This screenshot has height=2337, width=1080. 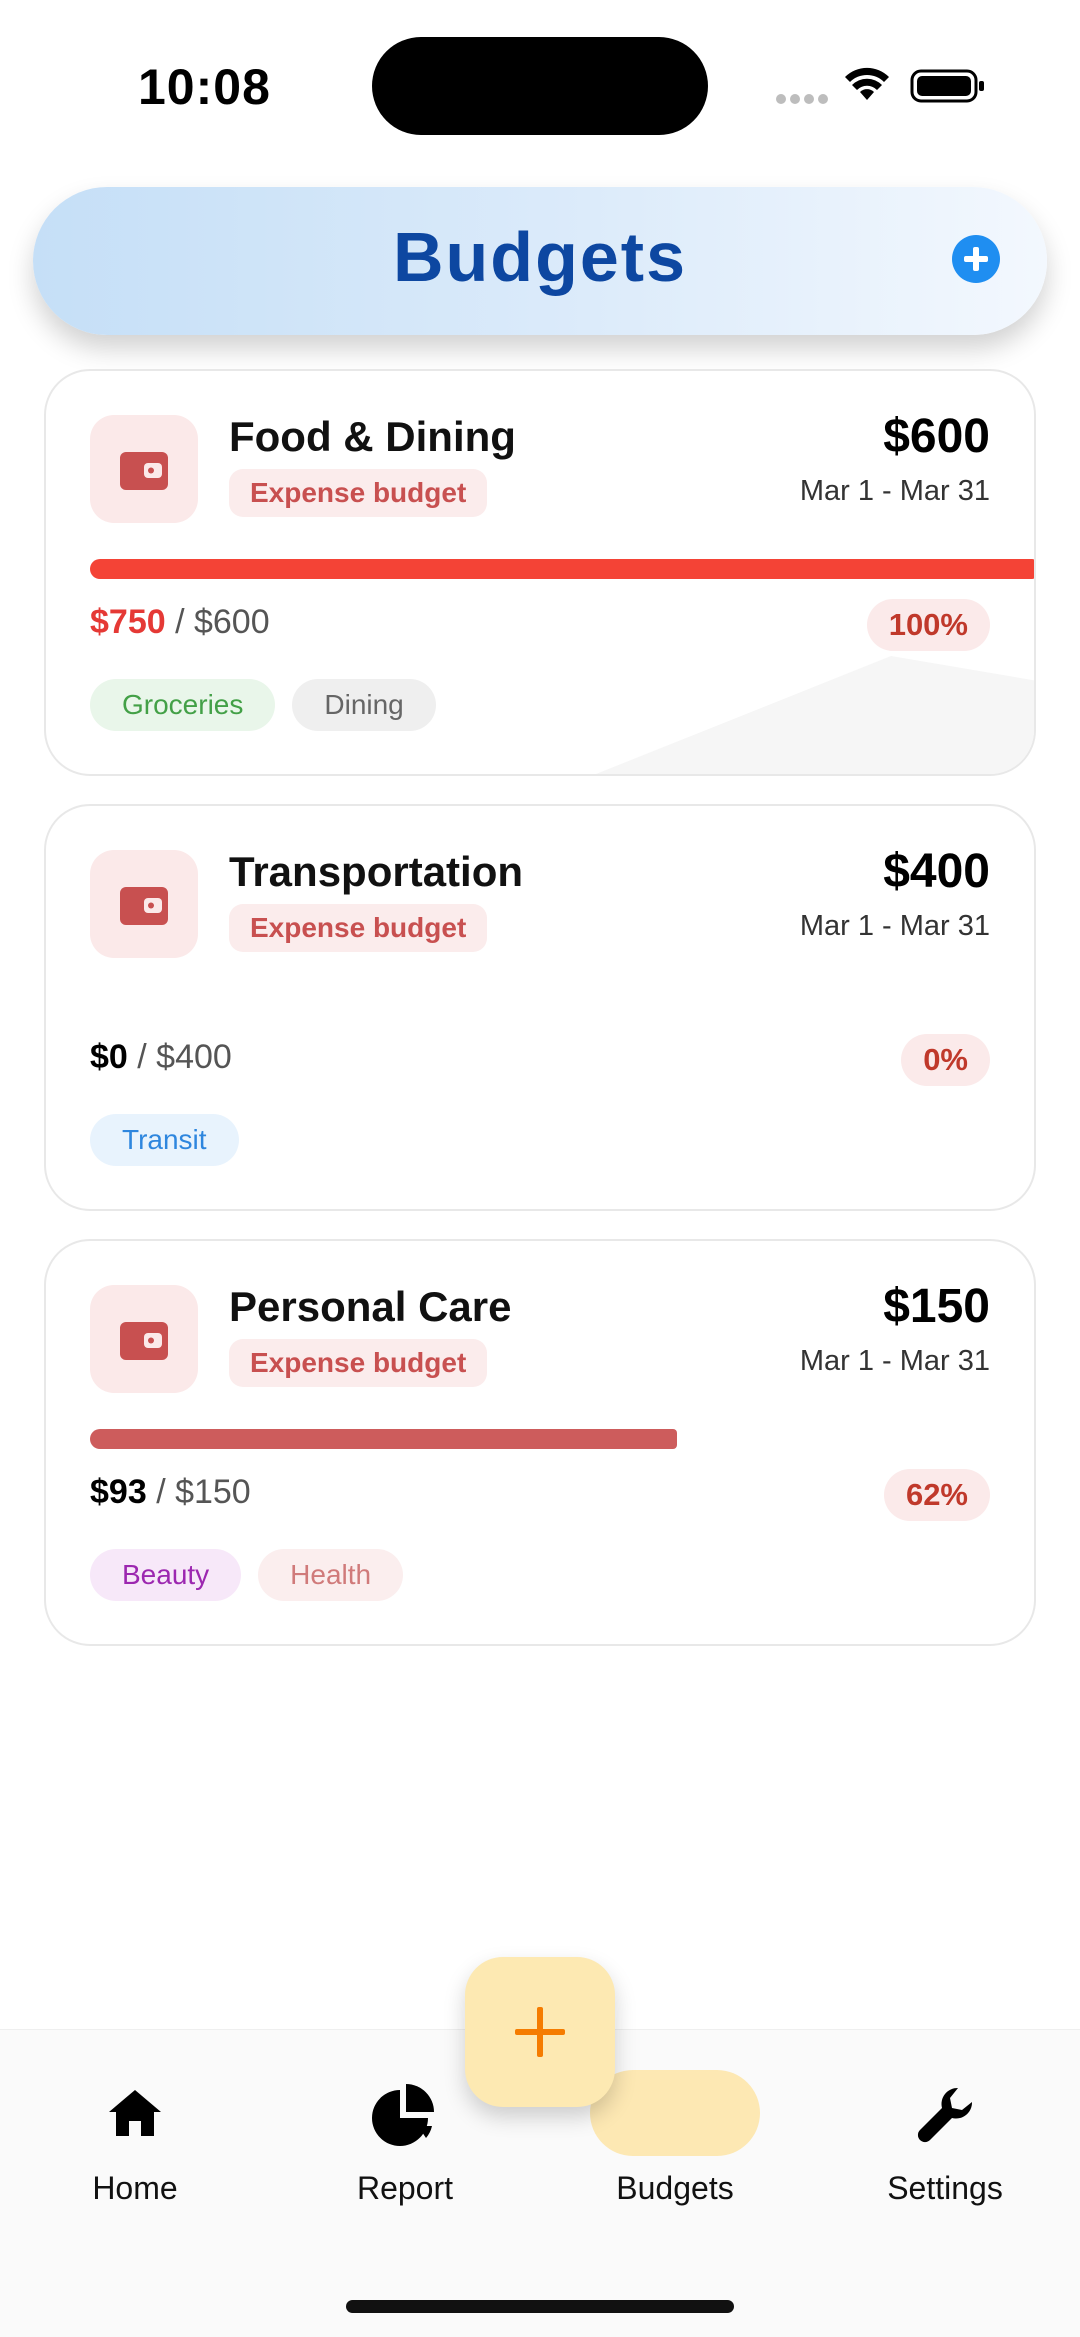 I want to click on percent-badge: 100%, so click(x=928, y=625).